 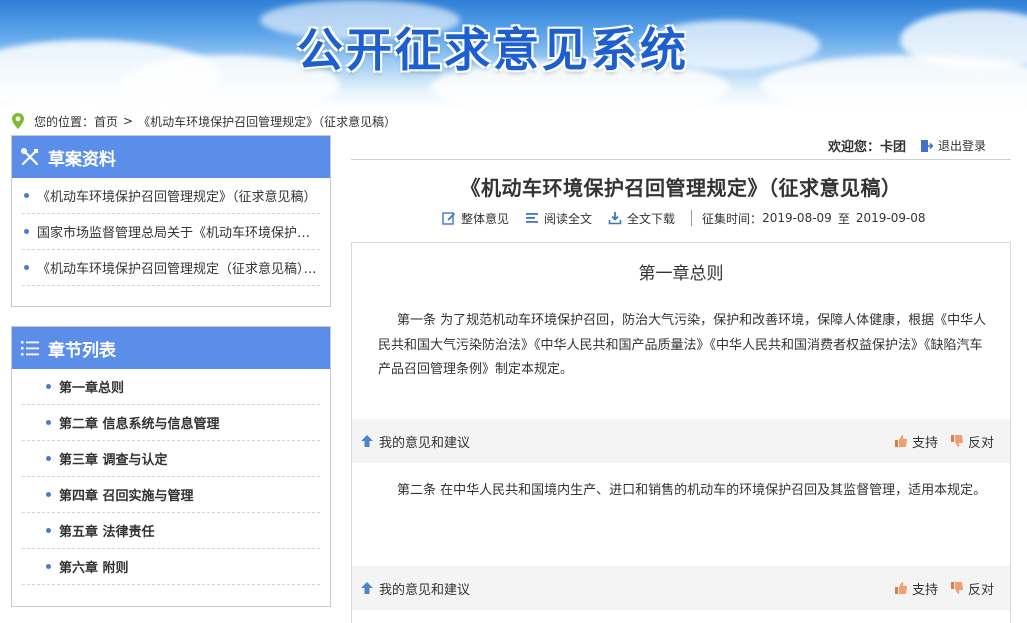 What do you see at coordinates (126, 494) in the screenshot?
I see `chapter-link: 第四章 召回实施与管理` at bounding box center [126, 494].